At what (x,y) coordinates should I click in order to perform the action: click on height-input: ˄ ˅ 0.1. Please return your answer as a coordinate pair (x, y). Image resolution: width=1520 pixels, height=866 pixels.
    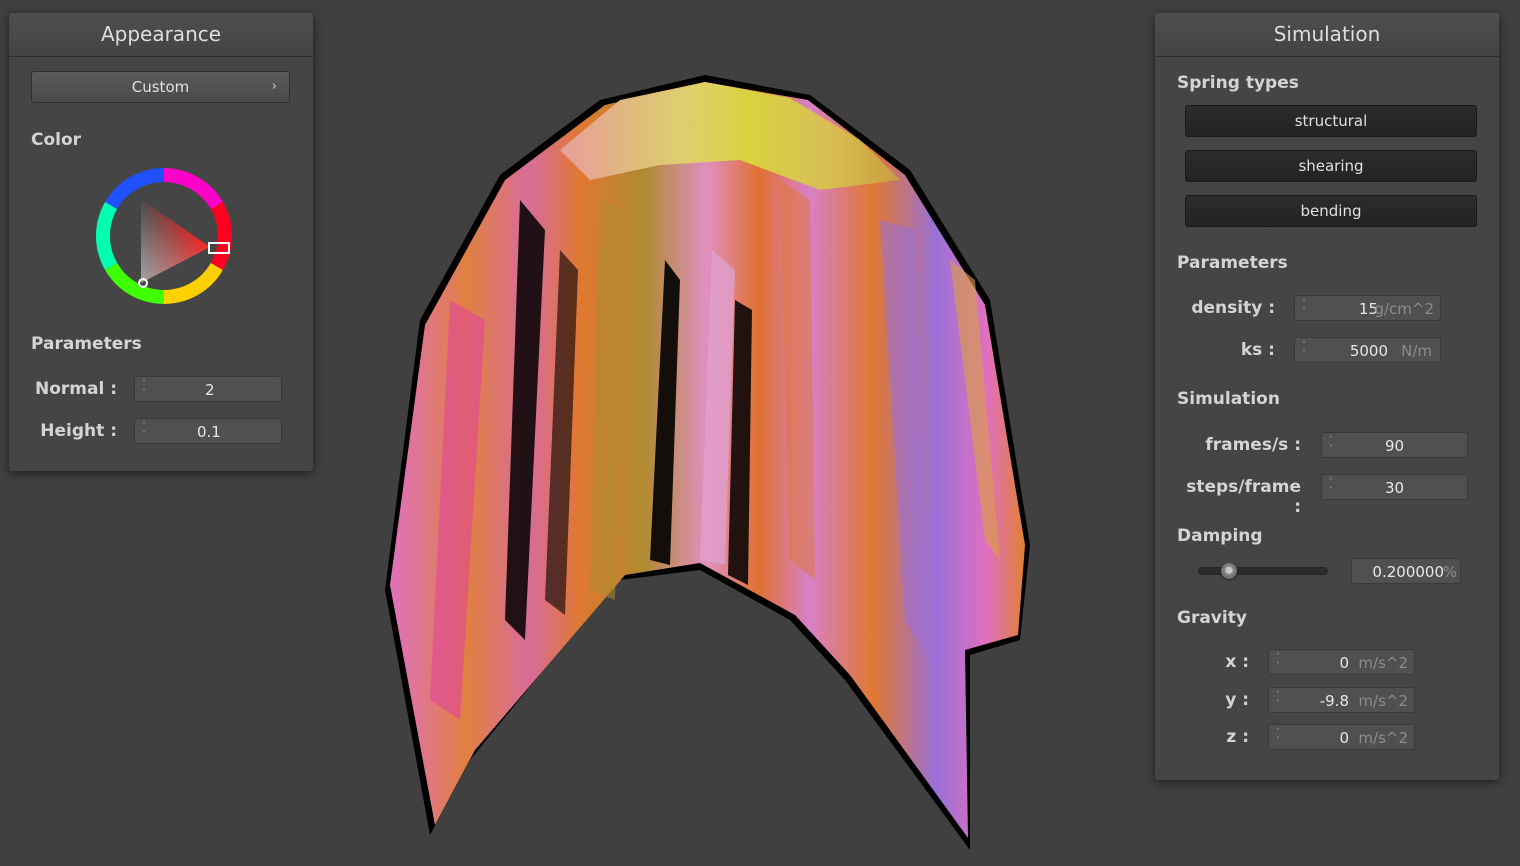
    Looking at the image, I should click on (208, 431).